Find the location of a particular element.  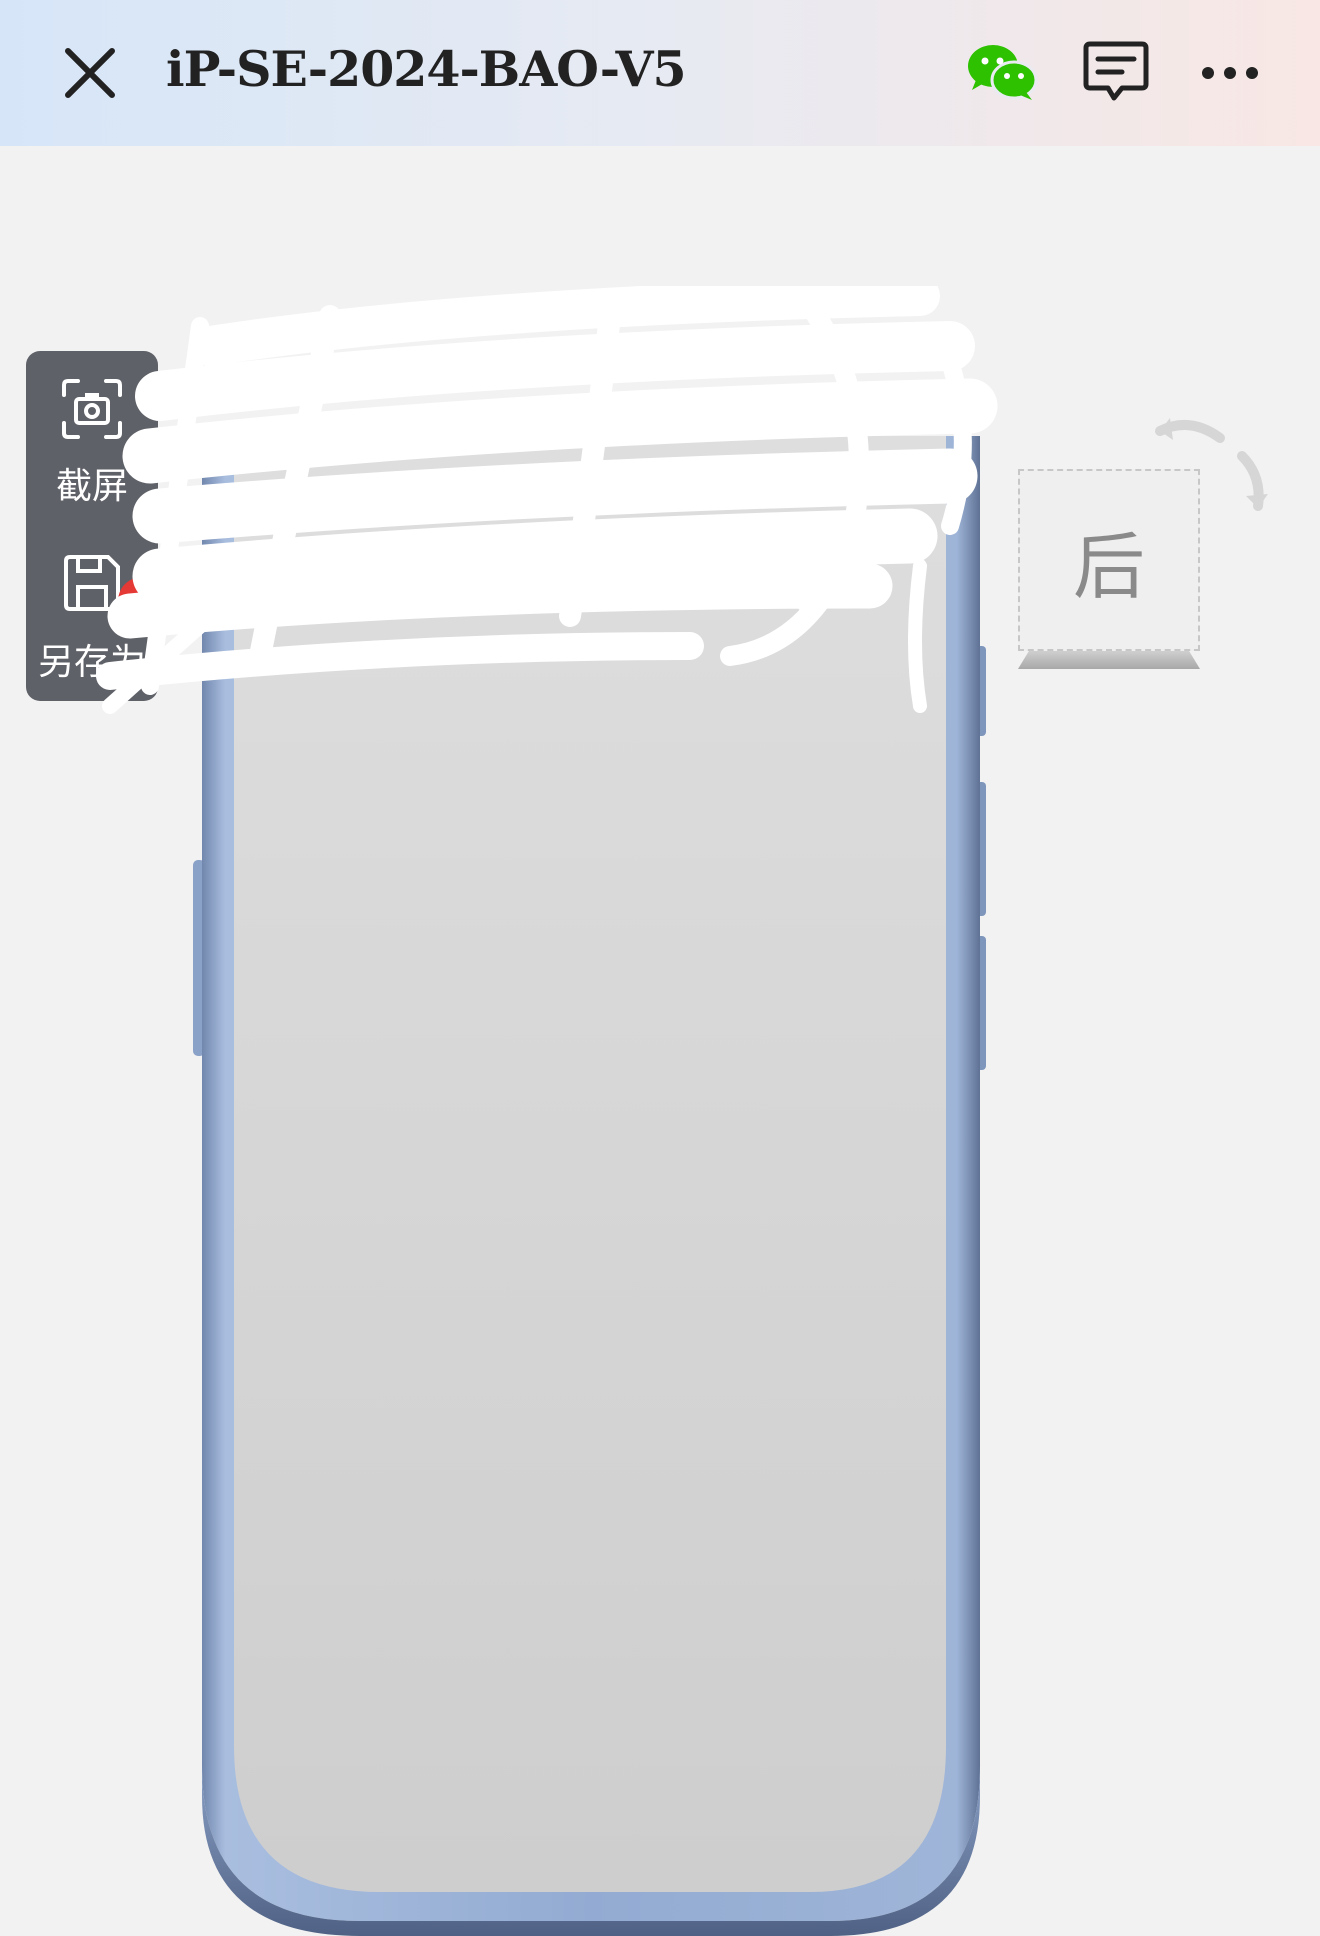

message-icon is located at coordinates (1116, 71).